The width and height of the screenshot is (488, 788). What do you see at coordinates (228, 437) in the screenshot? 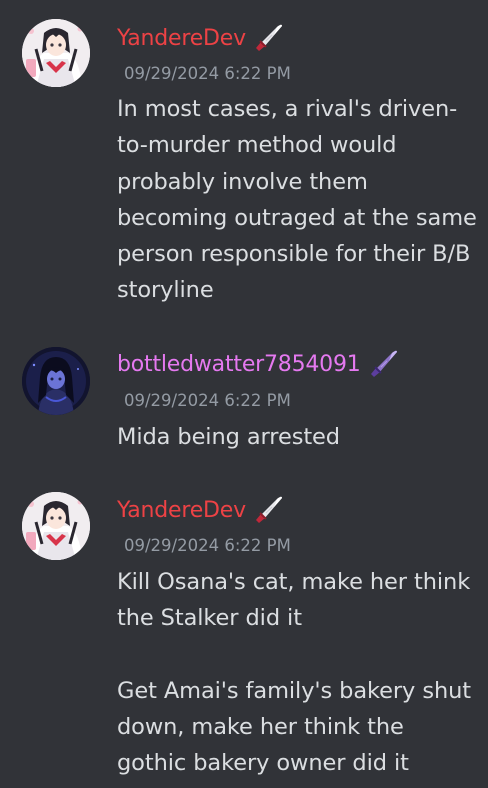
I see `message-content: Mida being arrested` at bounding box center [228, 437].